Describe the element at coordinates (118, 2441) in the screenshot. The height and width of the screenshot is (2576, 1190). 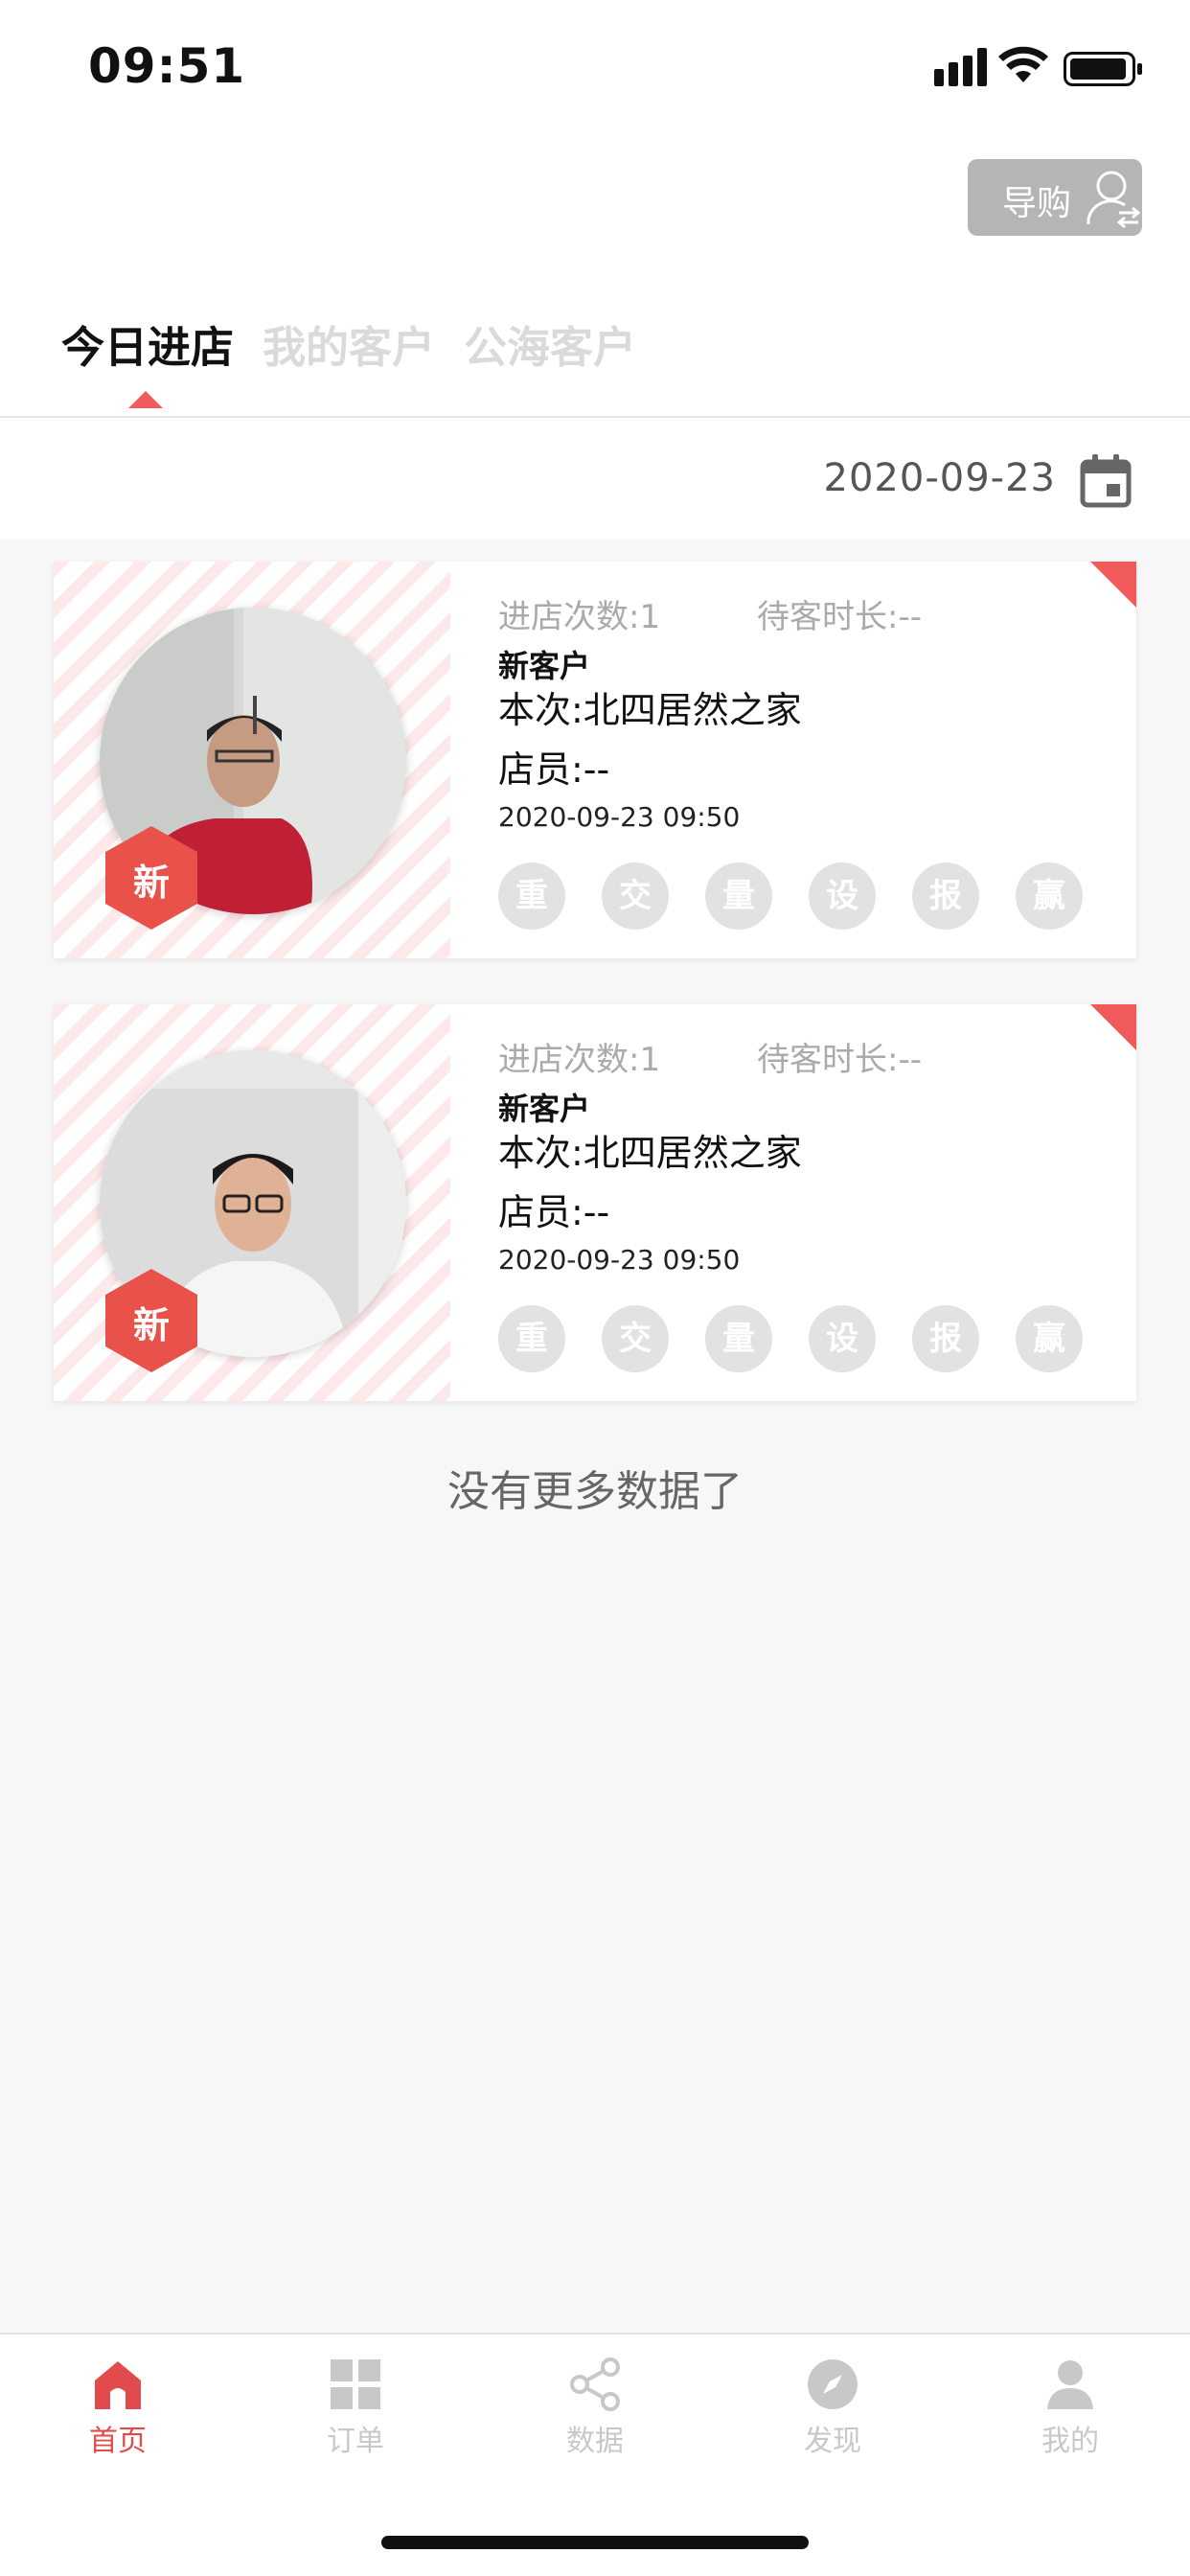
I see `tabbar-label: 首页` at that location.